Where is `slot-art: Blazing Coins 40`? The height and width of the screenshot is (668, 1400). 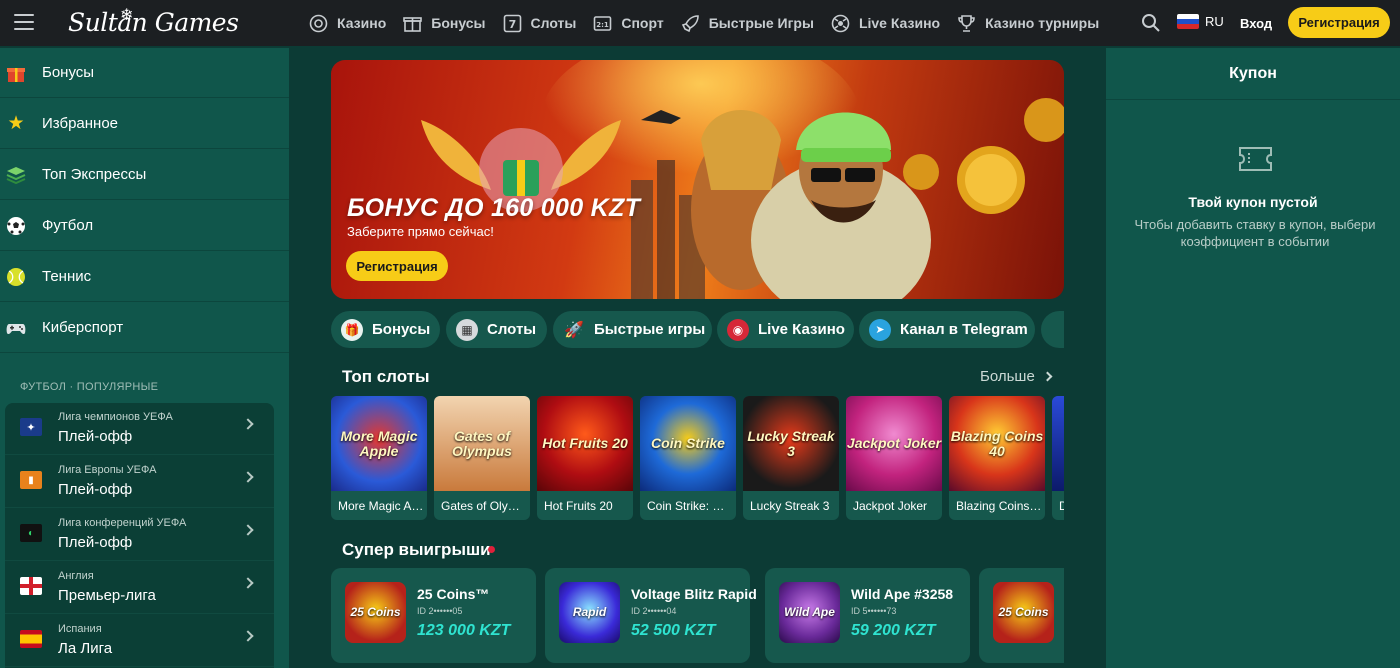
slot-art: Blazing Coins 40 is located at coordinates (997, 443).